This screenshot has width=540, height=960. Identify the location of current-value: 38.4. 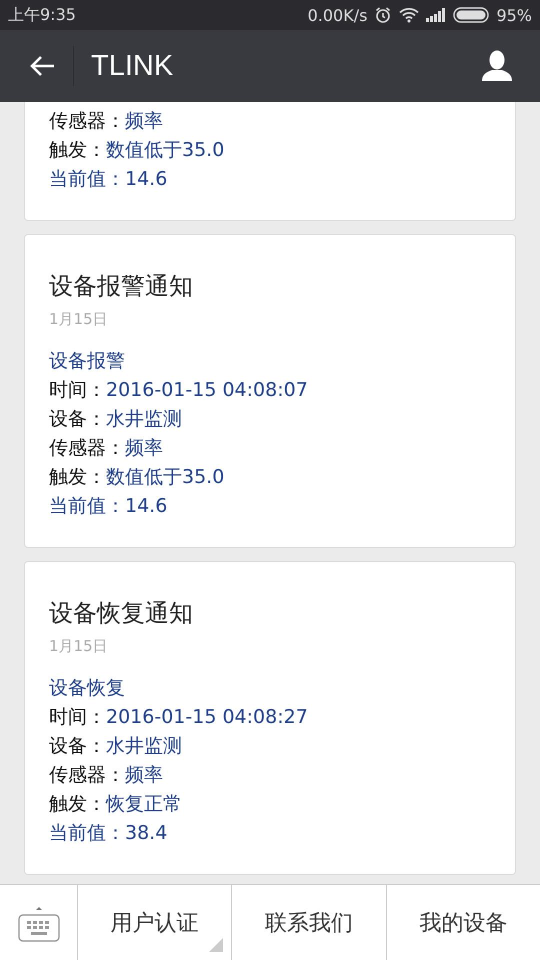
(146, 833).